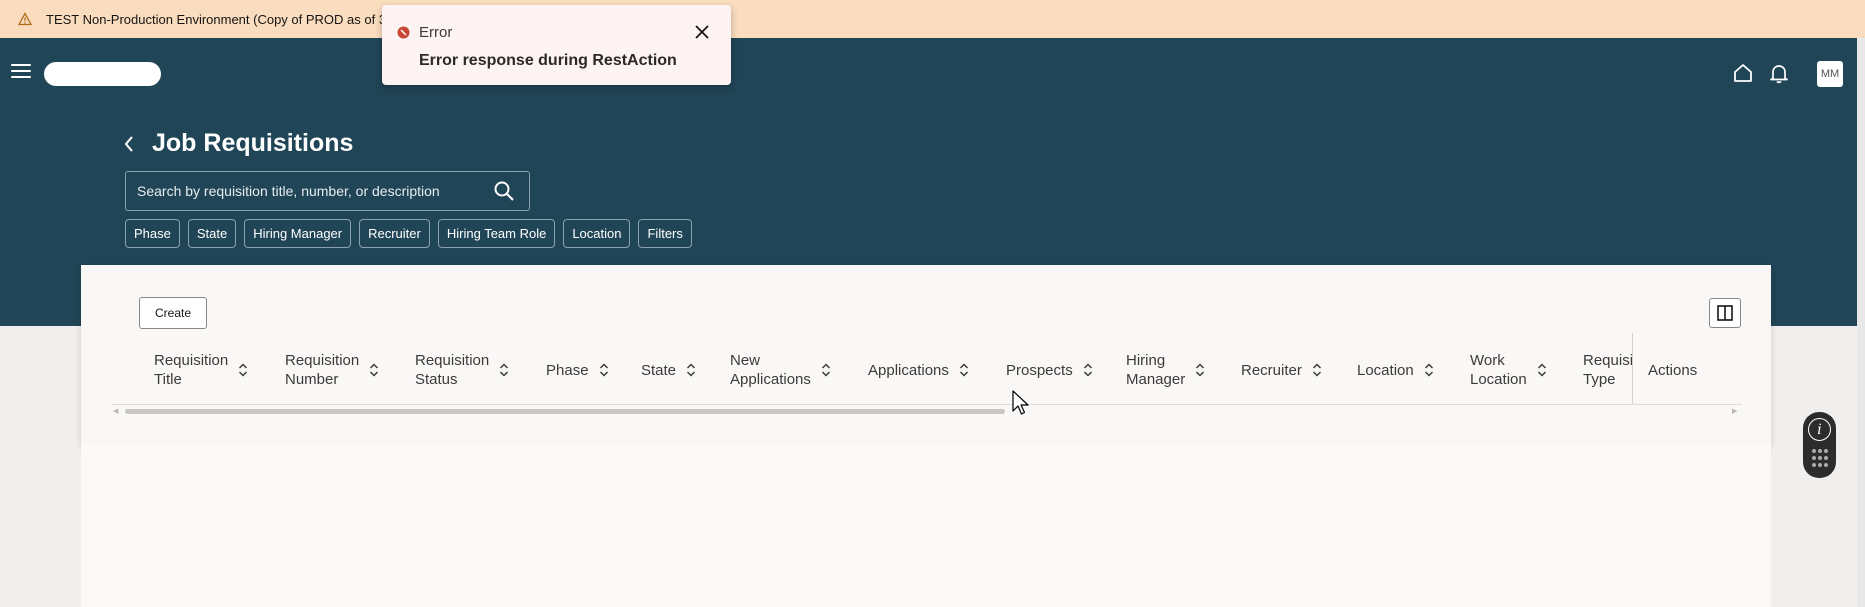 The image size is (1865, 607). What do you see at coordinates (1734, 411) in the screenshot?
I see `scroll-right-arrow-icon: ▶` at bounding box center [1734, 411].